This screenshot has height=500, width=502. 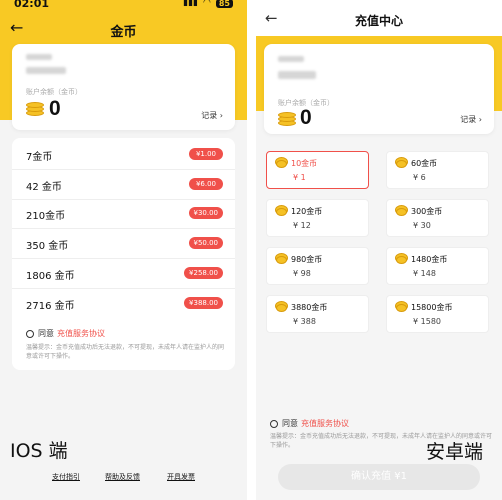 What do you see at coordinates (429, 259) in the screenshot?
I see `package-coins: 1480金币` at bounding box center [429, 259].